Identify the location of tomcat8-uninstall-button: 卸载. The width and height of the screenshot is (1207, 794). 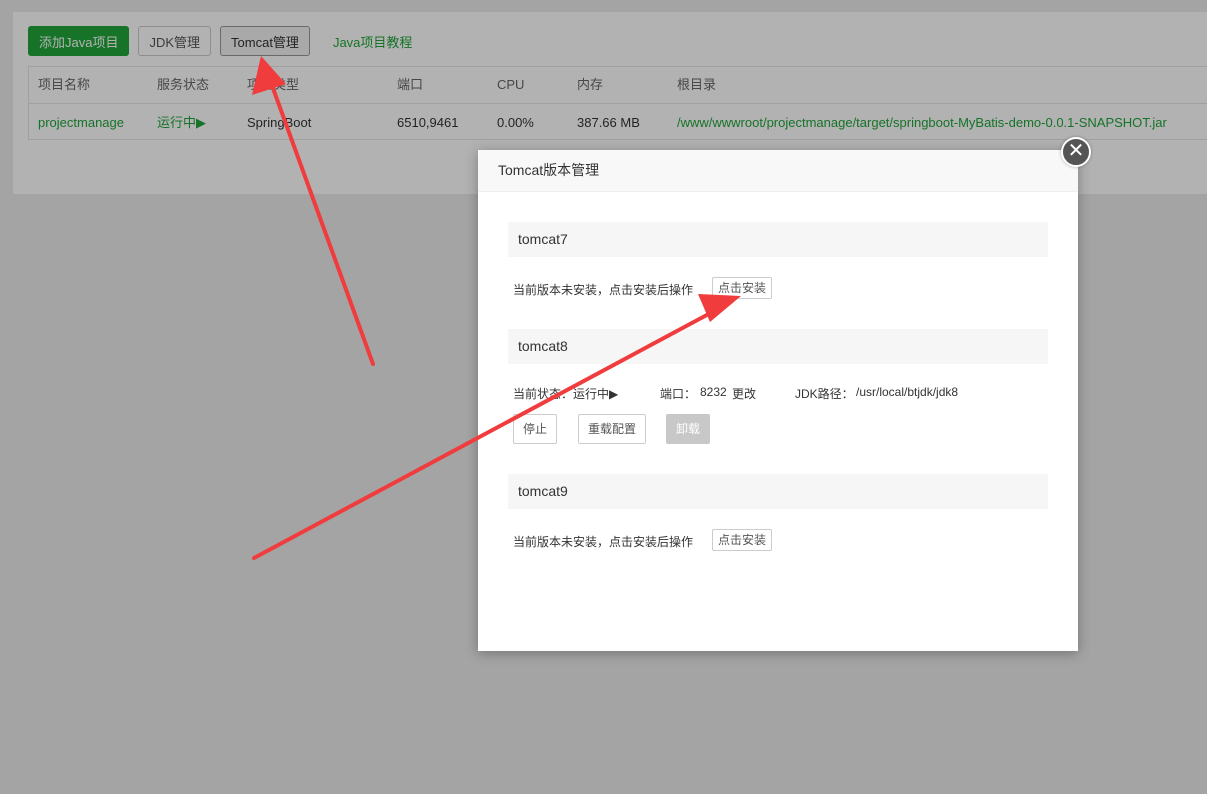
(688, 429).